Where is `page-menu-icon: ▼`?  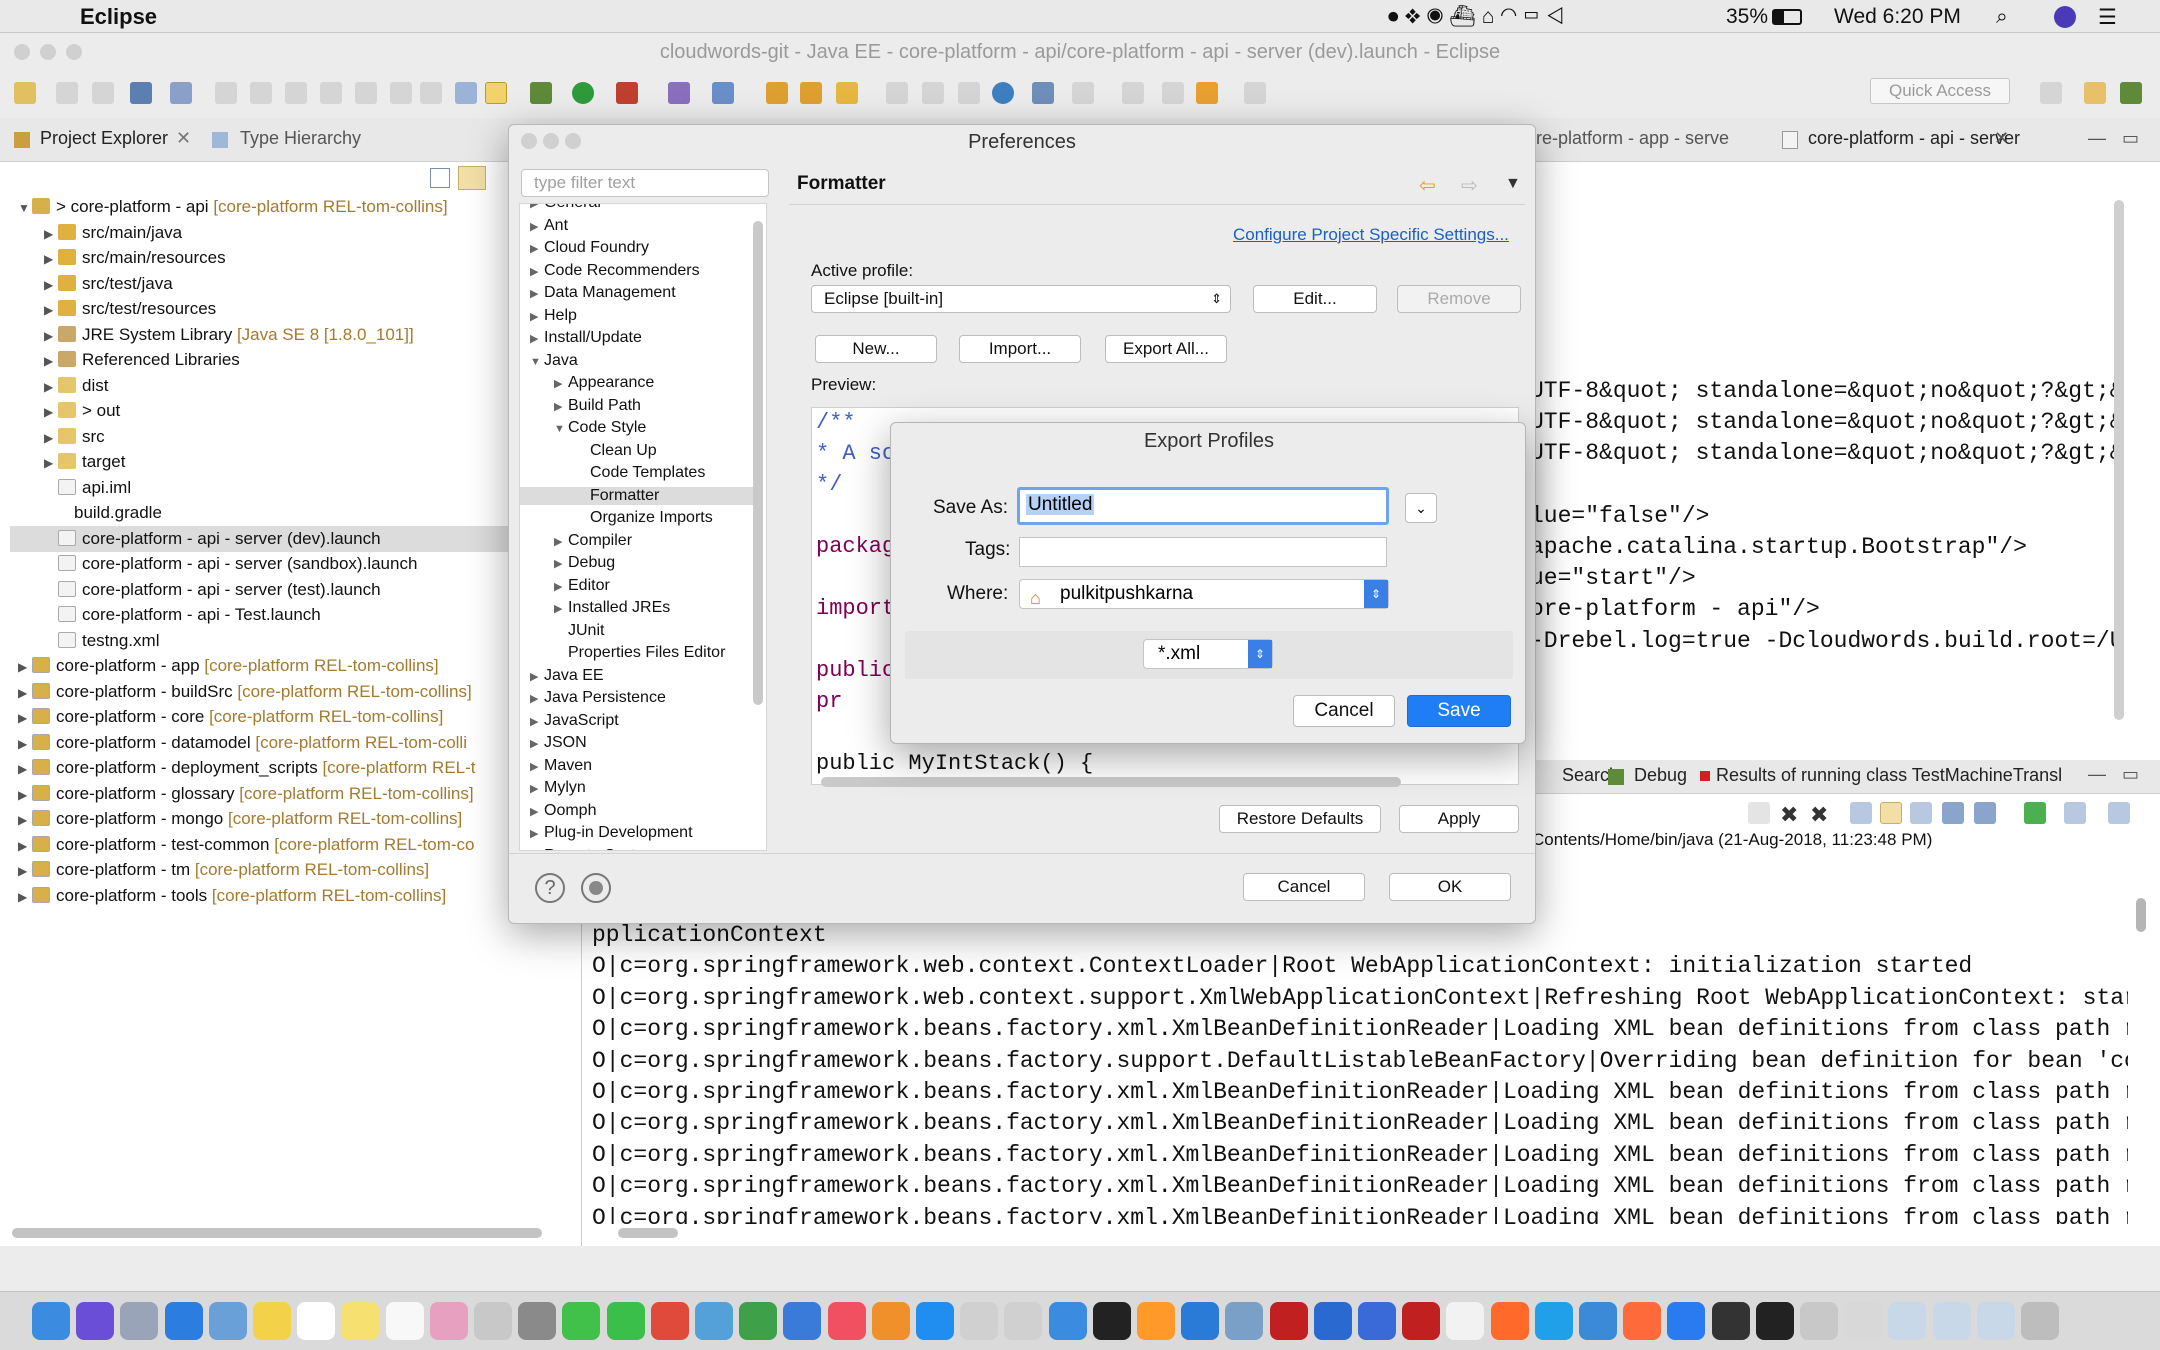 page-menu-icon: ▼ is located at coordinates (1513, 184).